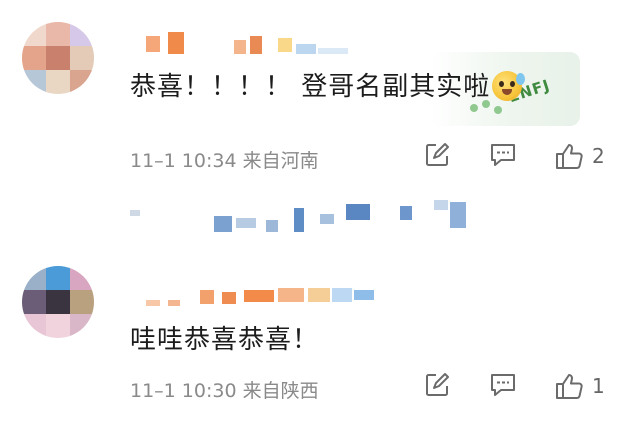 The image size is (640, 430). I want to click on like-count: 1, so click(598, 386).